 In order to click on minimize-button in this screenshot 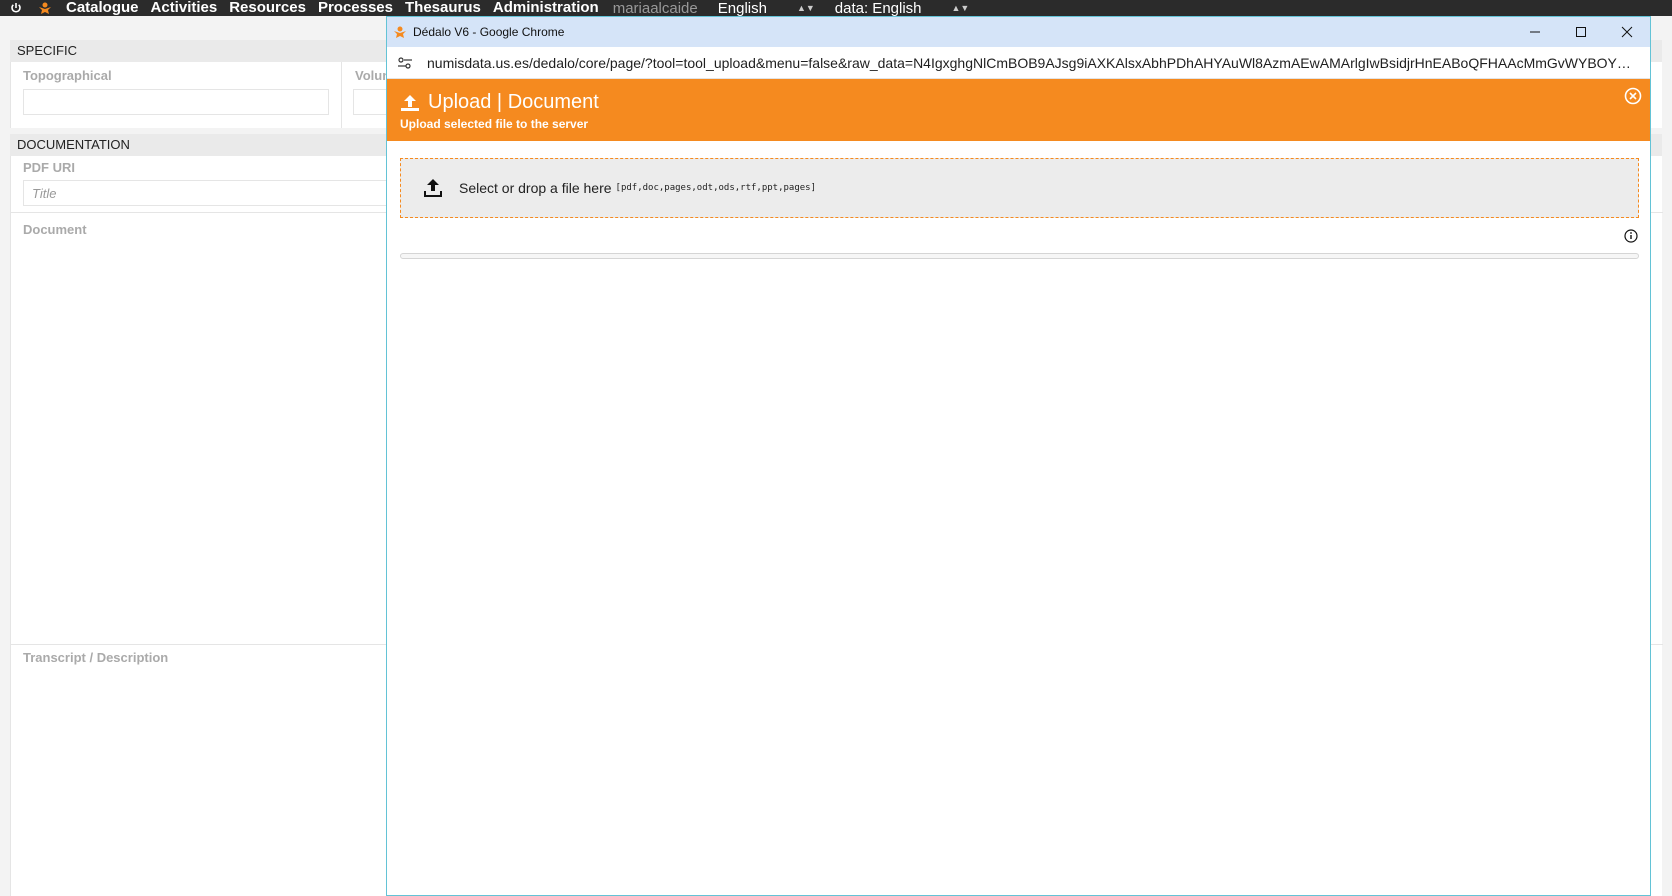, I will do `click(1535, 32)`.